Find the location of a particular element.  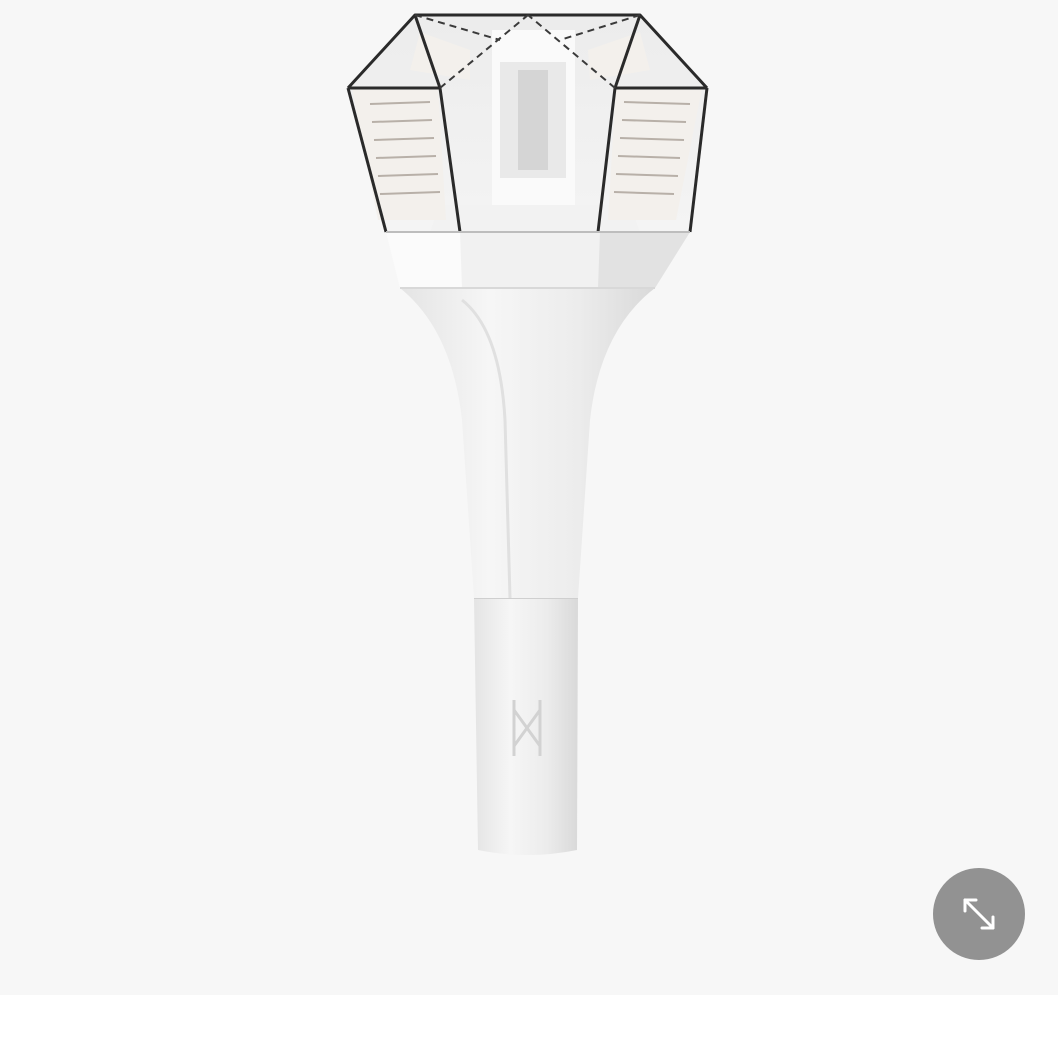

expand-arrows-icon is located at coordinates (979, 914).